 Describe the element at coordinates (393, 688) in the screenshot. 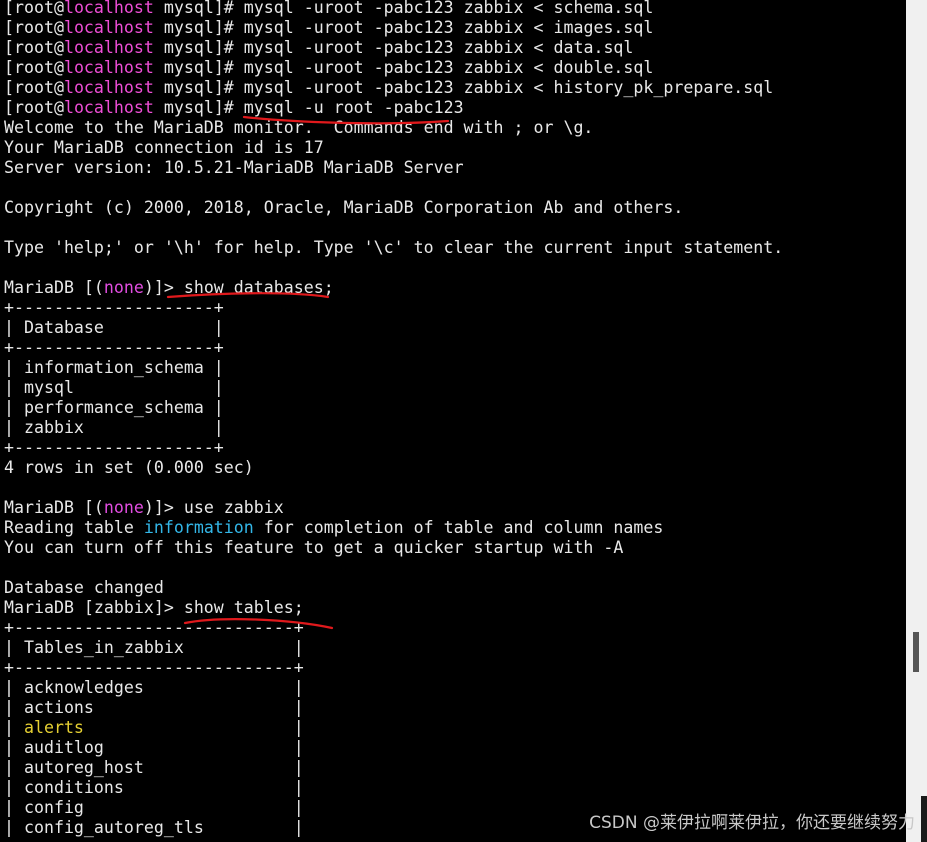

I see `terminal-line: | acknowledges |` at that location.